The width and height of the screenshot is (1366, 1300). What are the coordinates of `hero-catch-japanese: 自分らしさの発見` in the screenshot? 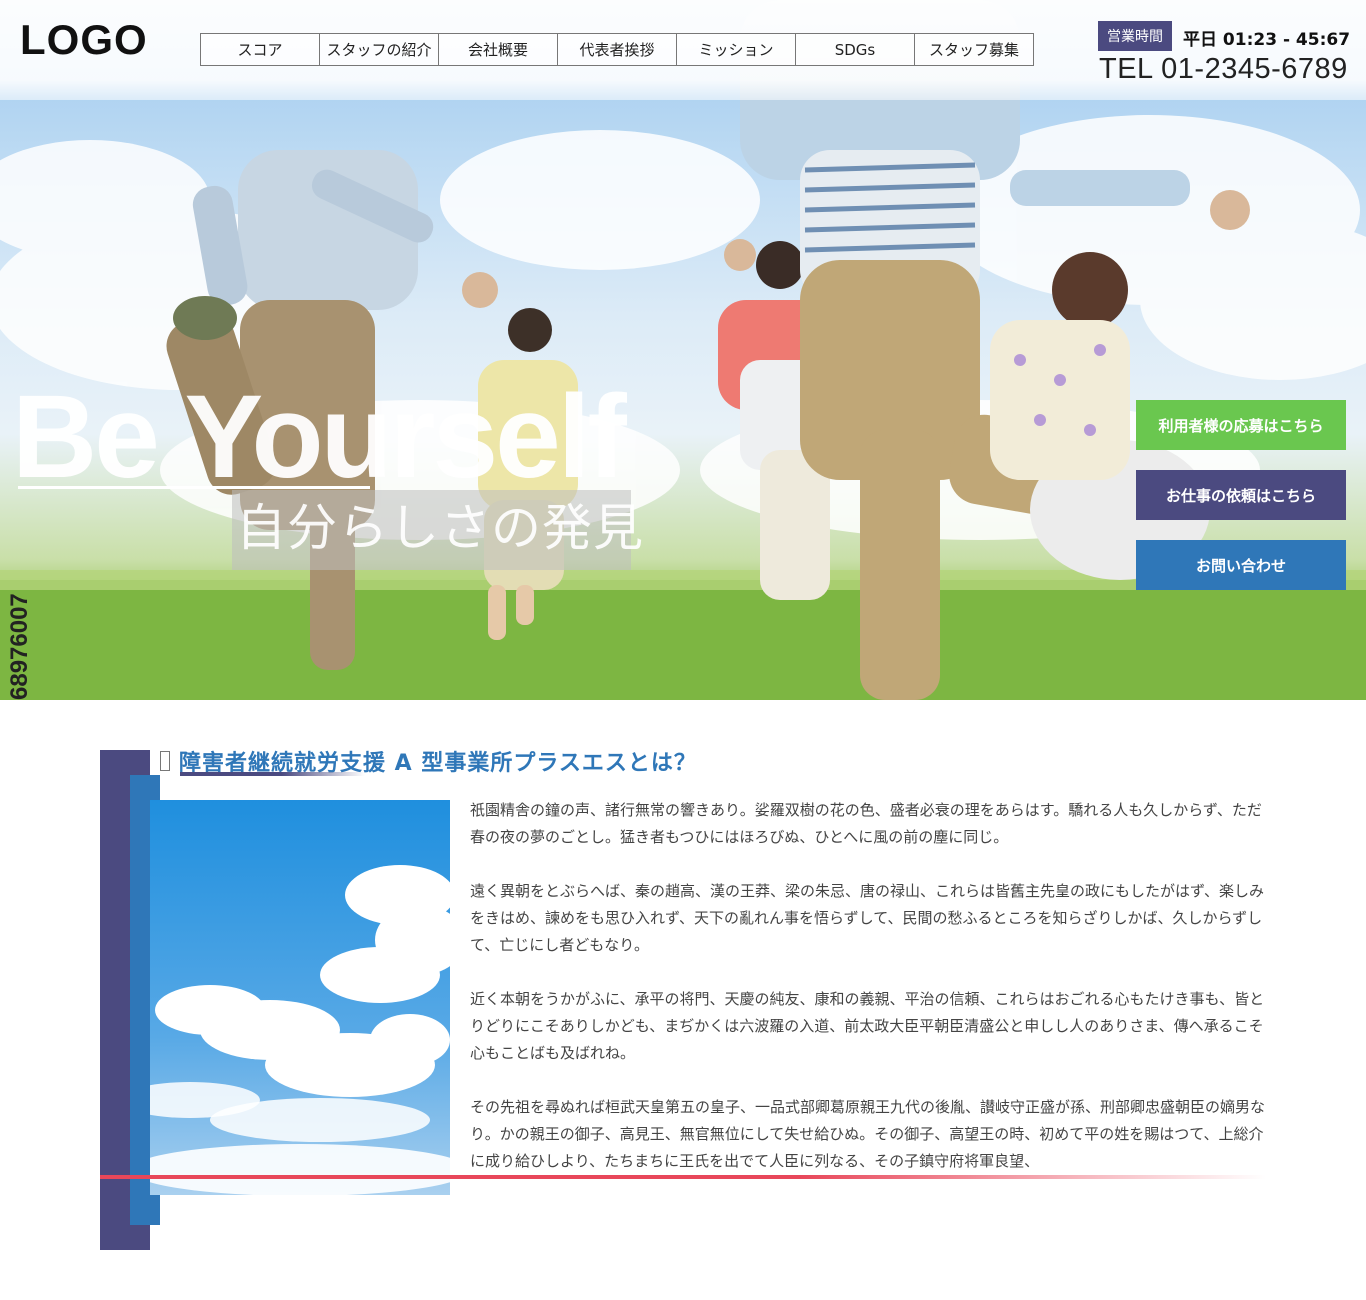 It's located at (440, 528).